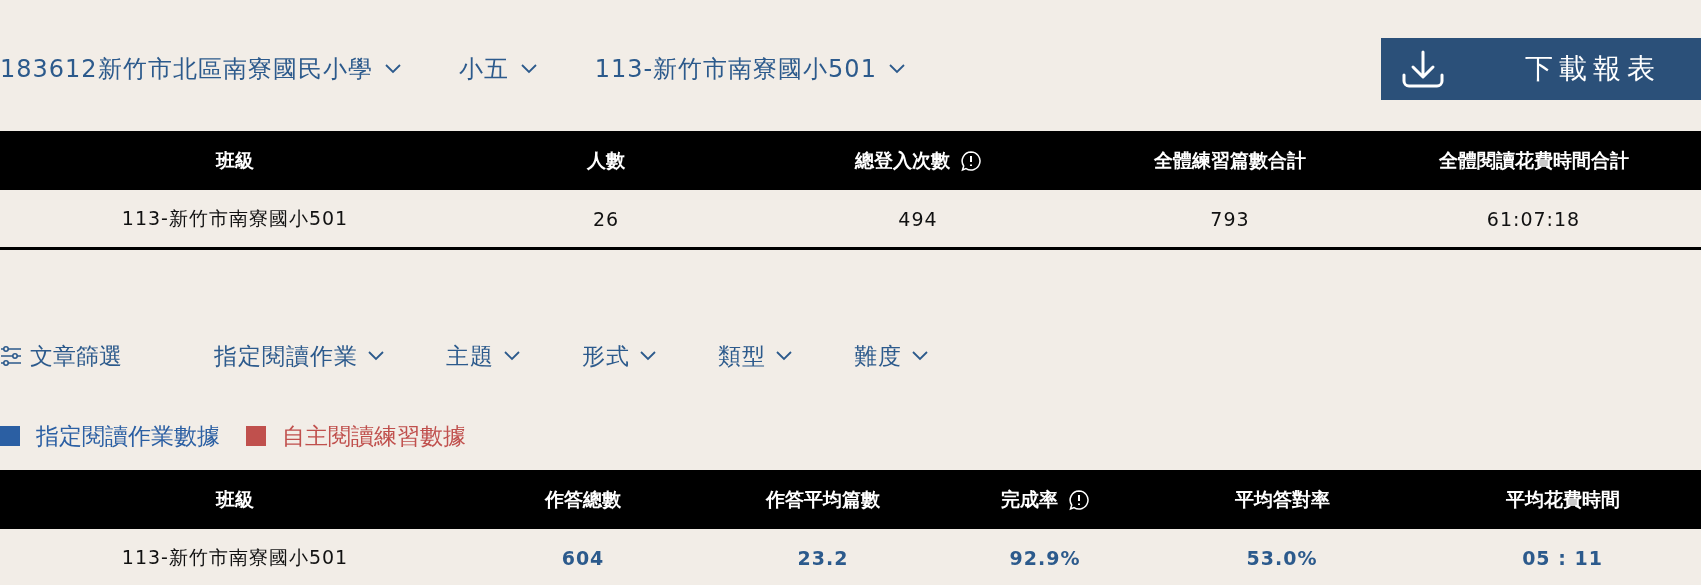 The width and height of the screenshot is (1701, 585). I want to click on table-cell: 92.9%, so click(1045, 557).